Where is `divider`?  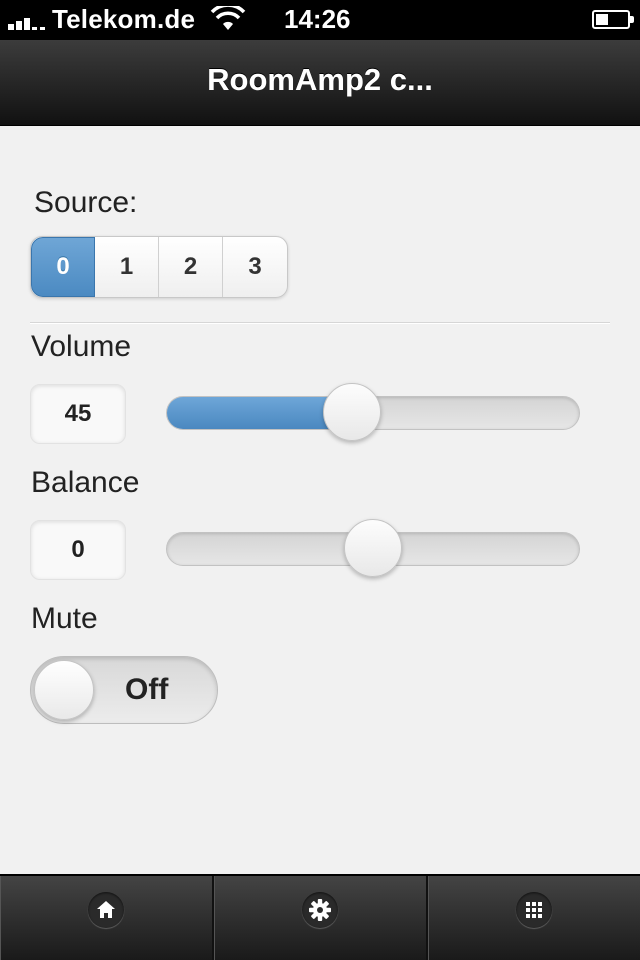
divider is located at coordinates (320, 323).